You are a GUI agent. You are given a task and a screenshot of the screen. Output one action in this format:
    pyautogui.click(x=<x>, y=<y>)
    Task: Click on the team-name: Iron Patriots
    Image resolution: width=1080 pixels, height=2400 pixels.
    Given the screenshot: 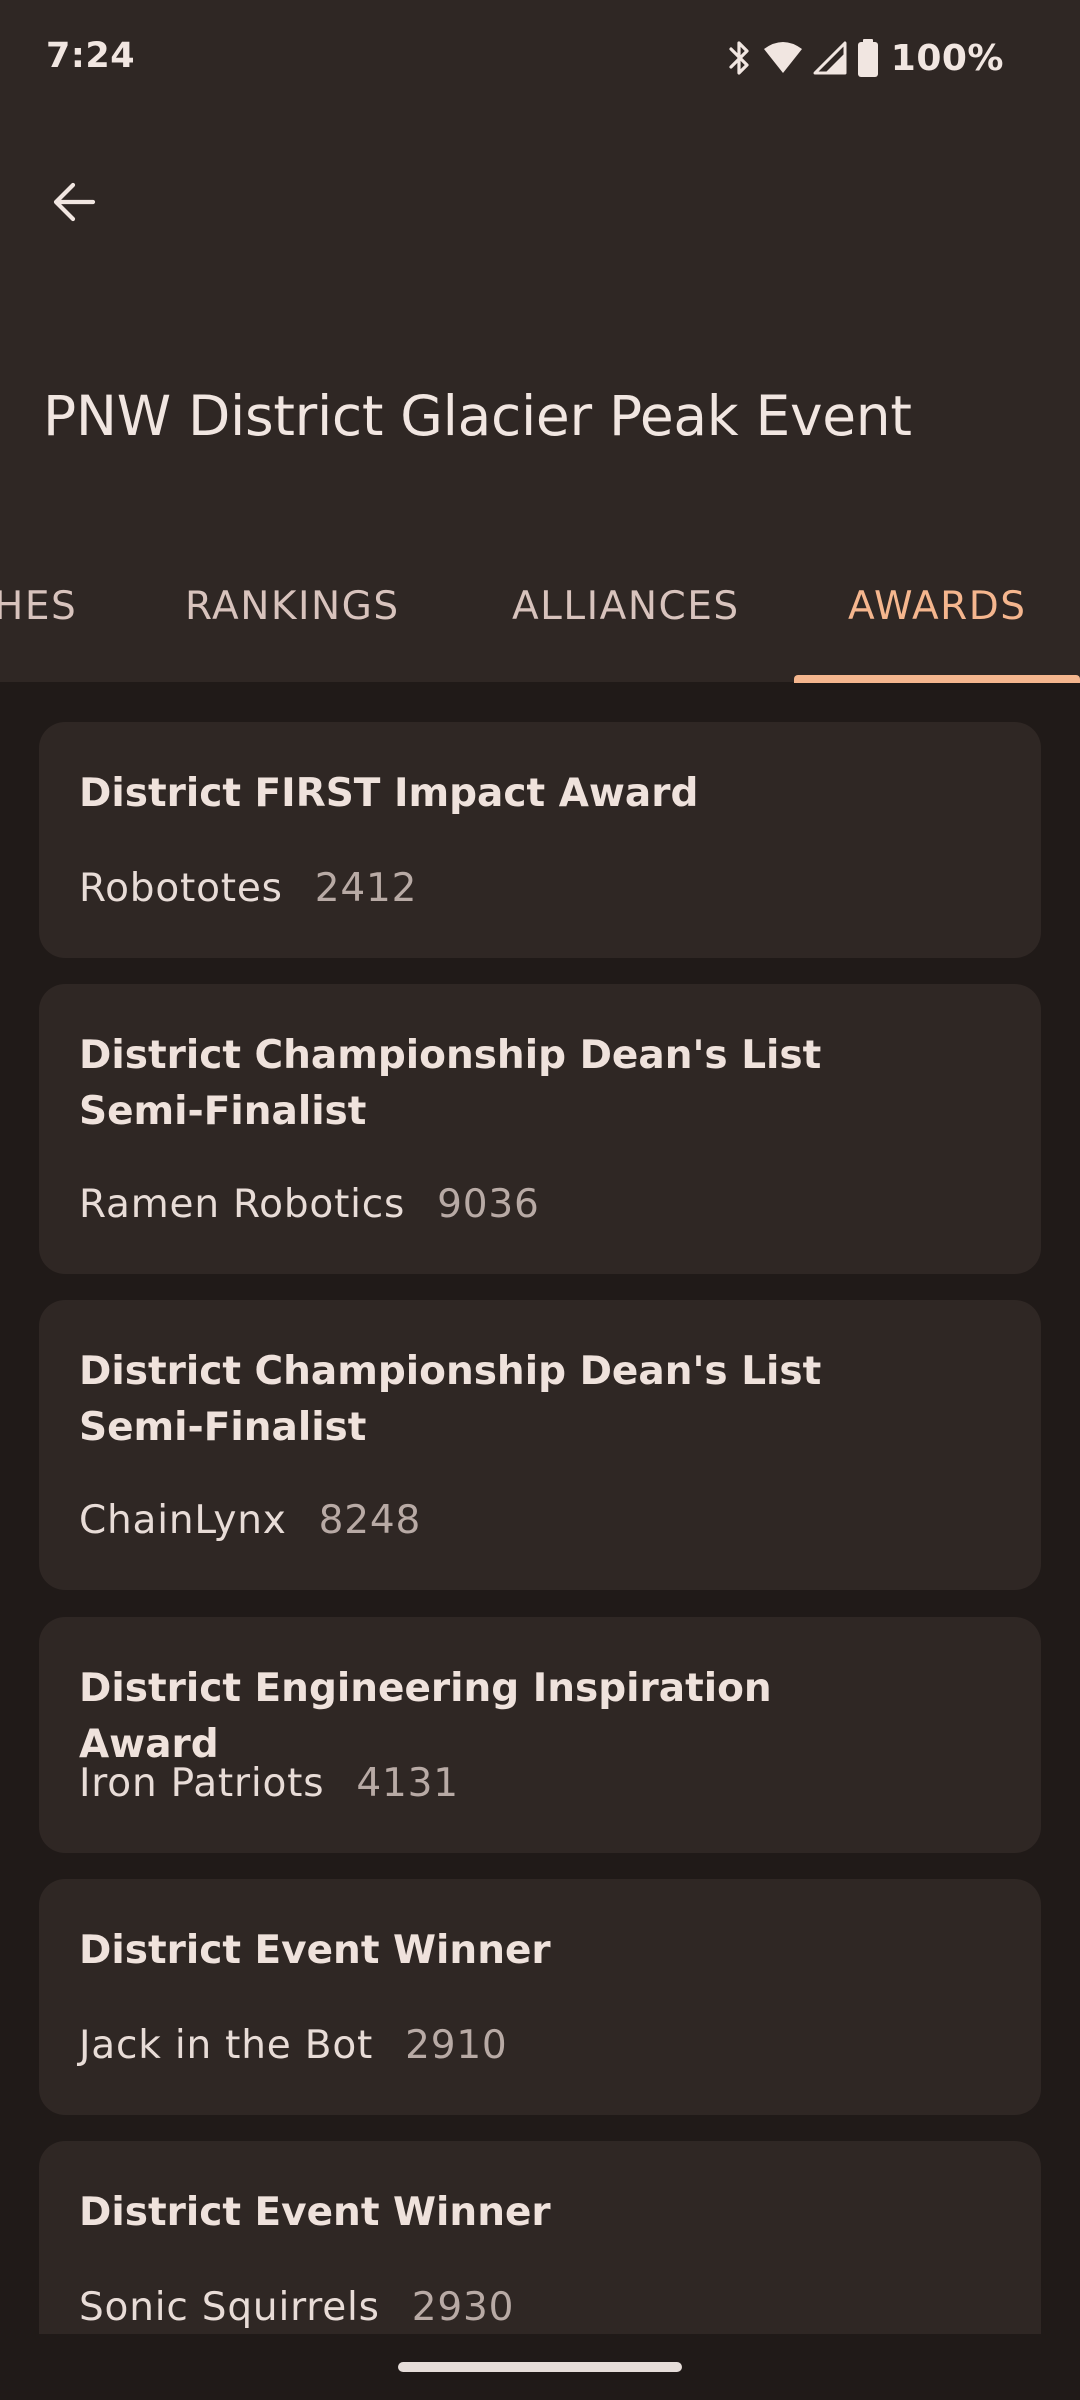 What is the action you would take?
    pyautogui.click(x=202, y=1783)
    